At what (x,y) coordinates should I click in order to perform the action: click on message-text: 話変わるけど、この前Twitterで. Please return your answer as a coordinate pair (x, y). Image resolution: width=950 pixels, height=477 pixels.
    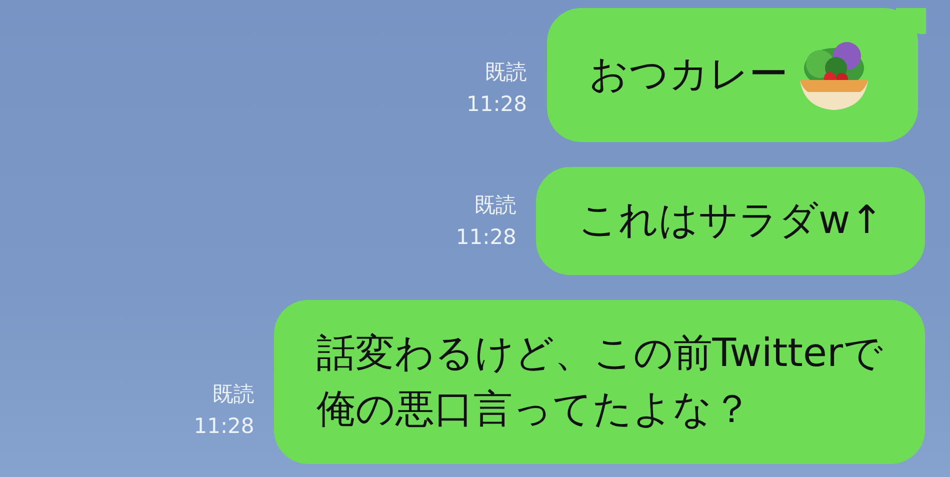
    Looking at the image, I should click on (599, 354).